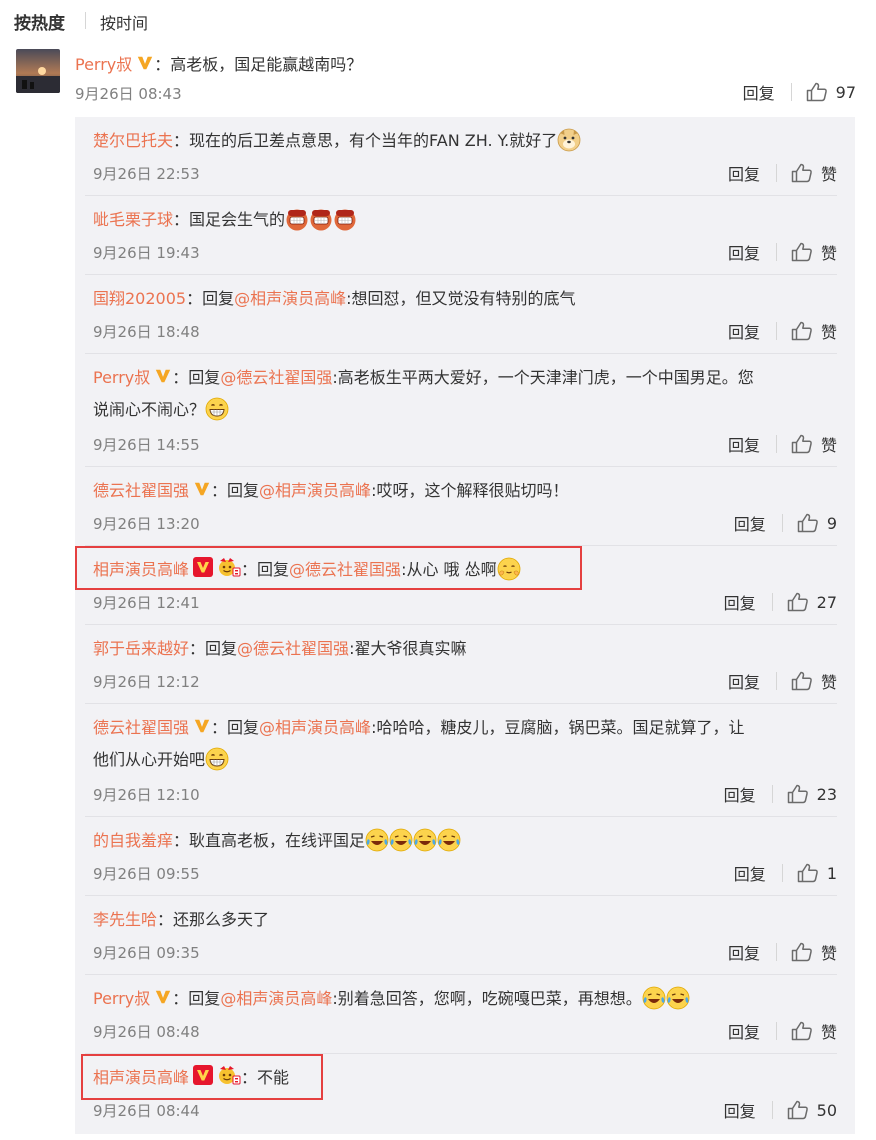 The image size is (876, 1140). What do you see at coordinates (133, 219) in the screenshot?
I see `reply-author: 呲毛栗子球` at bounding box center [133, 219].